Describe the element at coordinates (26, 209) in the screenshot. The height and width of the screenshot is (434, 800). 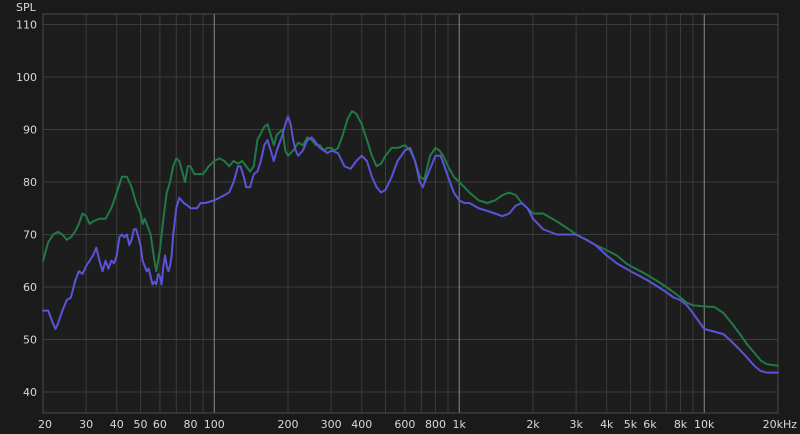
I see `y-axis-ticks: 110 100 90 80 70 60 50 40` at that location.